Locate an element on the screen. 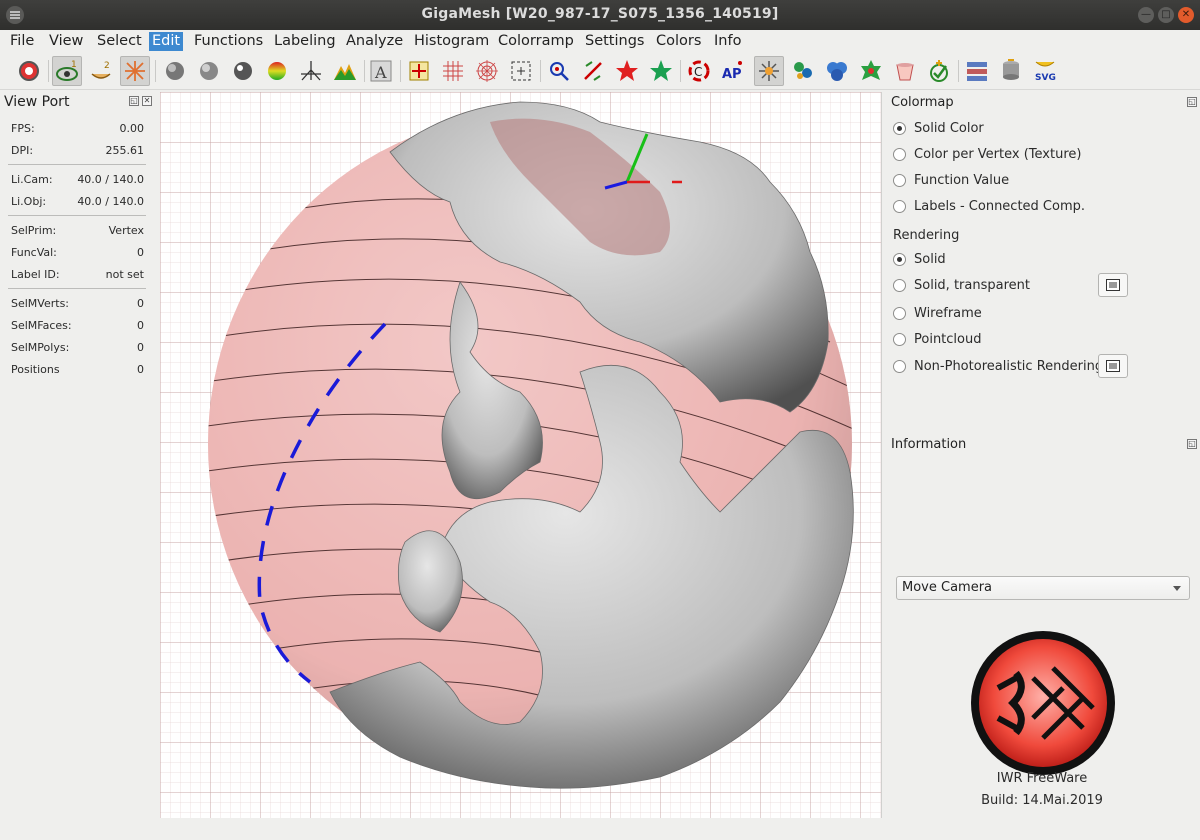  bucket-icon is located at coordinates (905, 71).